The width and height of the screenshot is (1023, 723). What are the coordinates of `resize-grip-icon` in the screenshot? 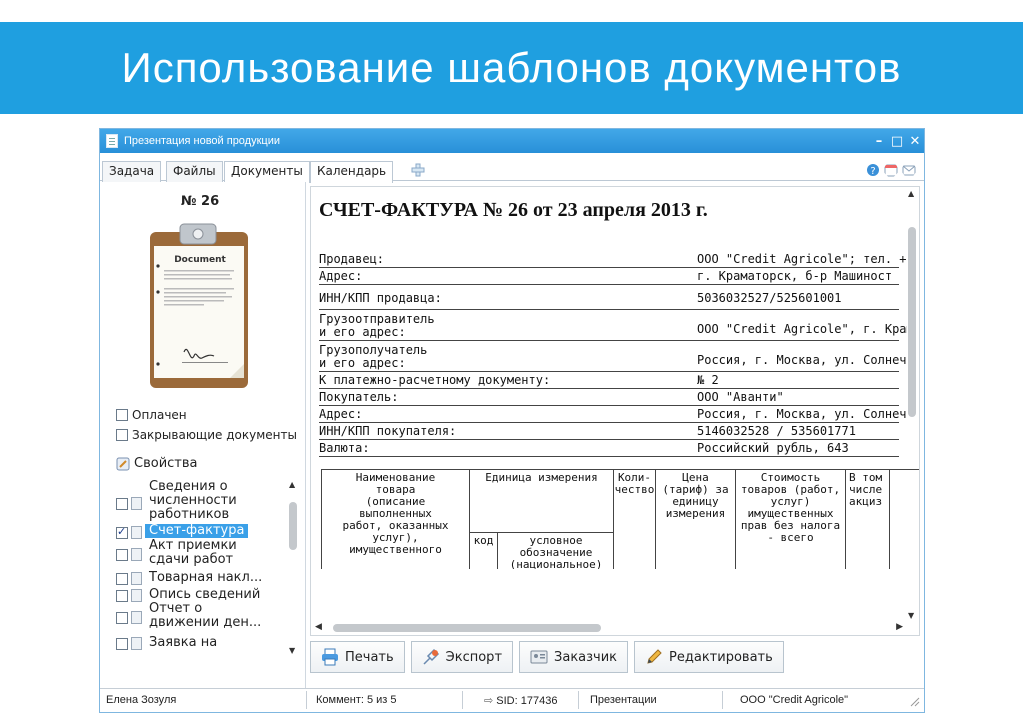 It's located at (914, 701).